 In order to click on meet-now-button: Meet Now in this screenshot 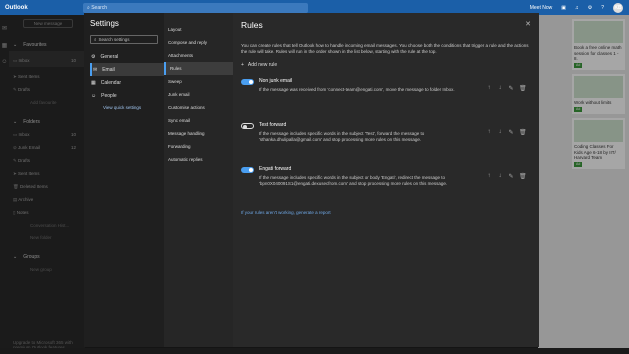, I will do `click(541, 8)`.